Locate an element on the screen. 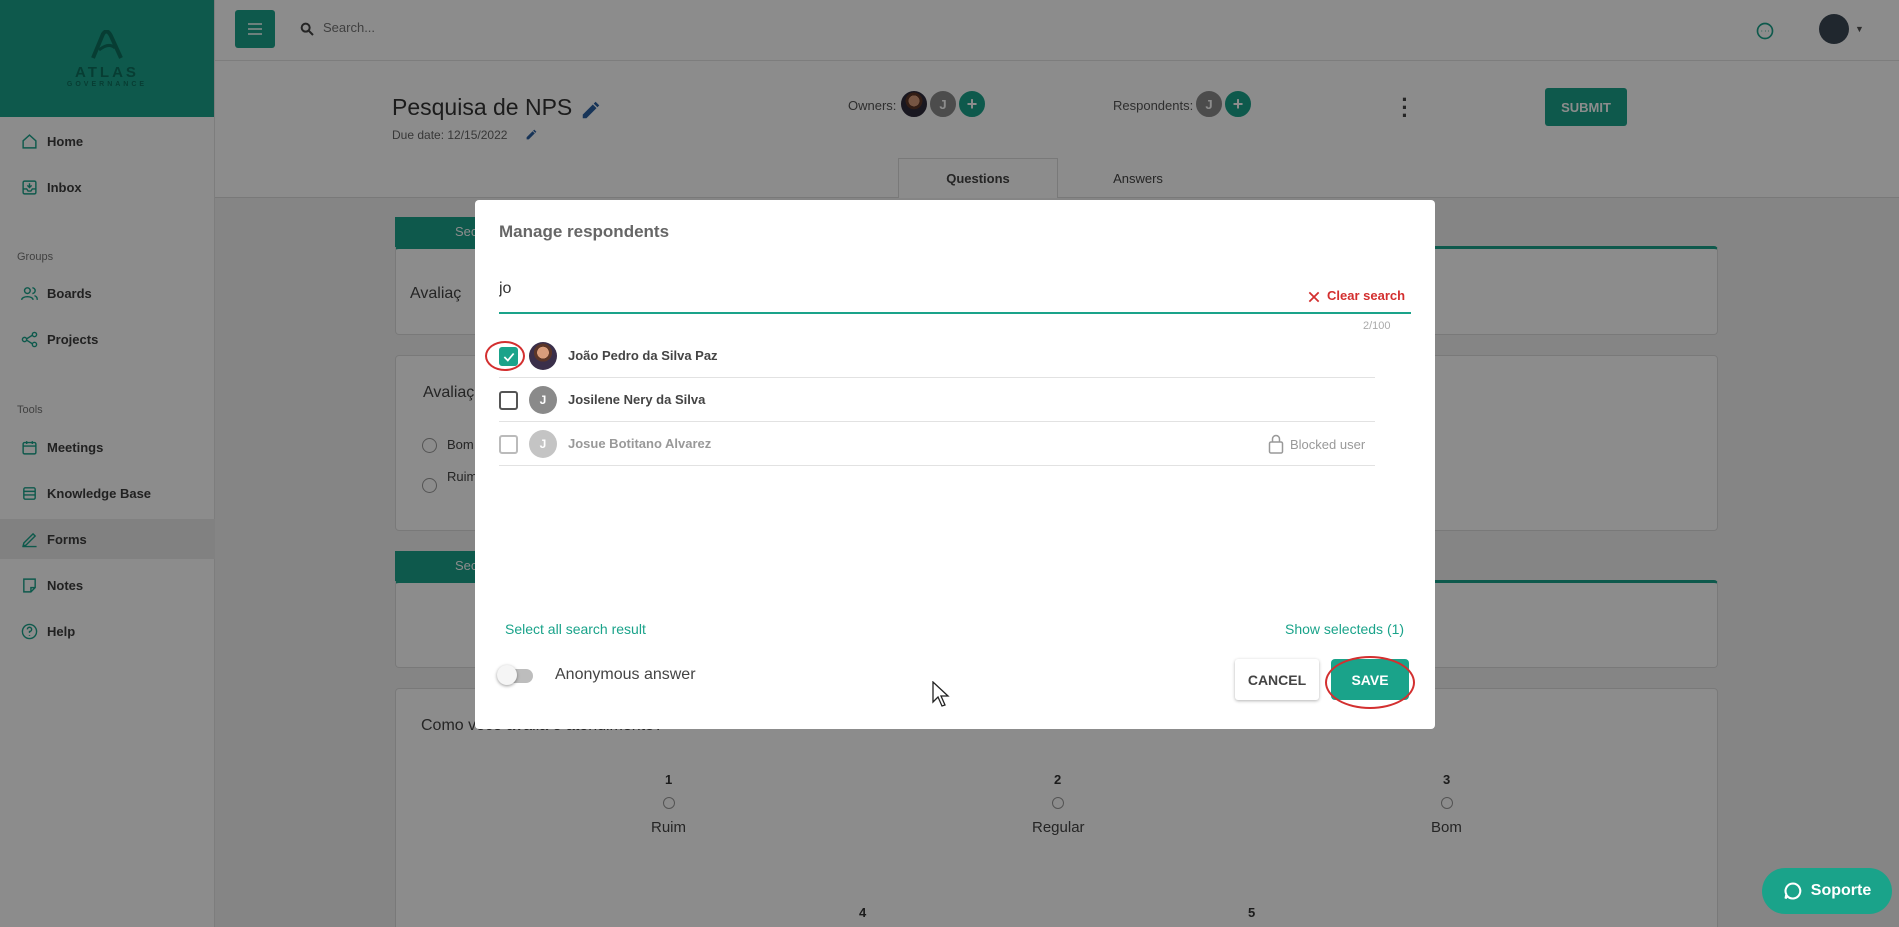 The width and height of the screenshot is (1899, 927). mouse-cursor-icon is located at coordinates (941, 694).